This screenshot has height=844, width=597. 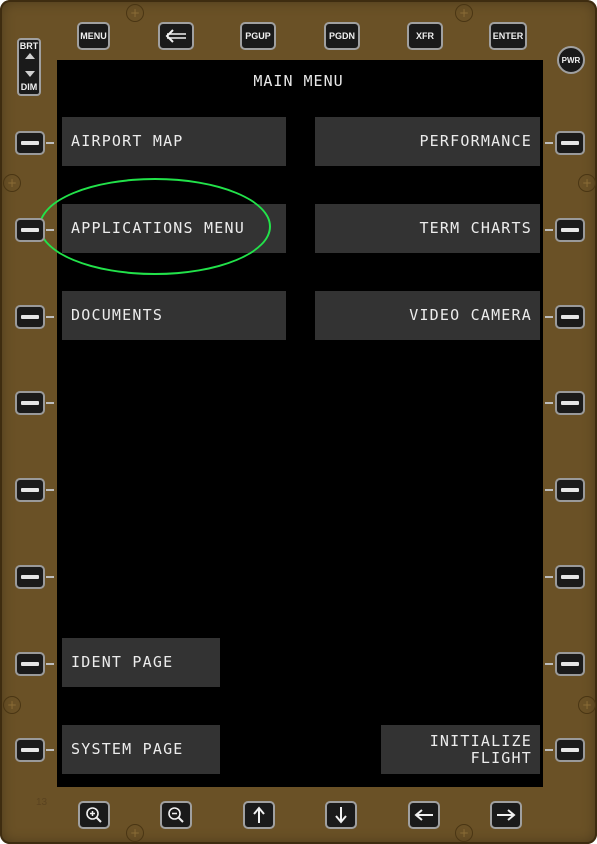 I want to click on initialize-flight-button: INITIALIZE FLIGHT, so click(x=460, y=749).